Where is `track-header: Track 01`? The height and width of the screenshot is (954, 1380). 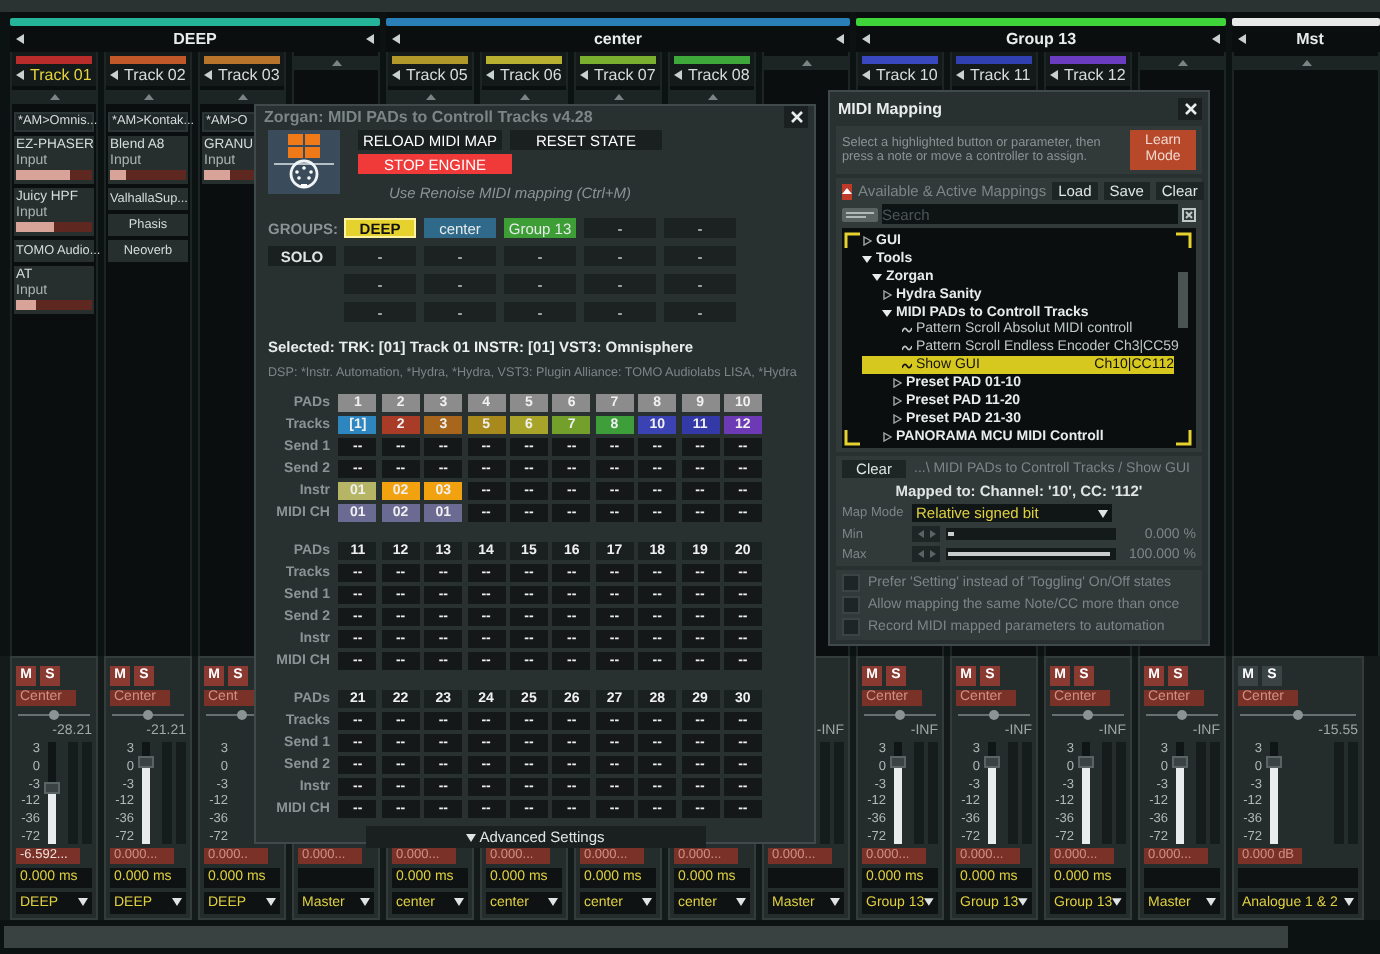
track-header: Track 01 is located at coordinates (54, 68).